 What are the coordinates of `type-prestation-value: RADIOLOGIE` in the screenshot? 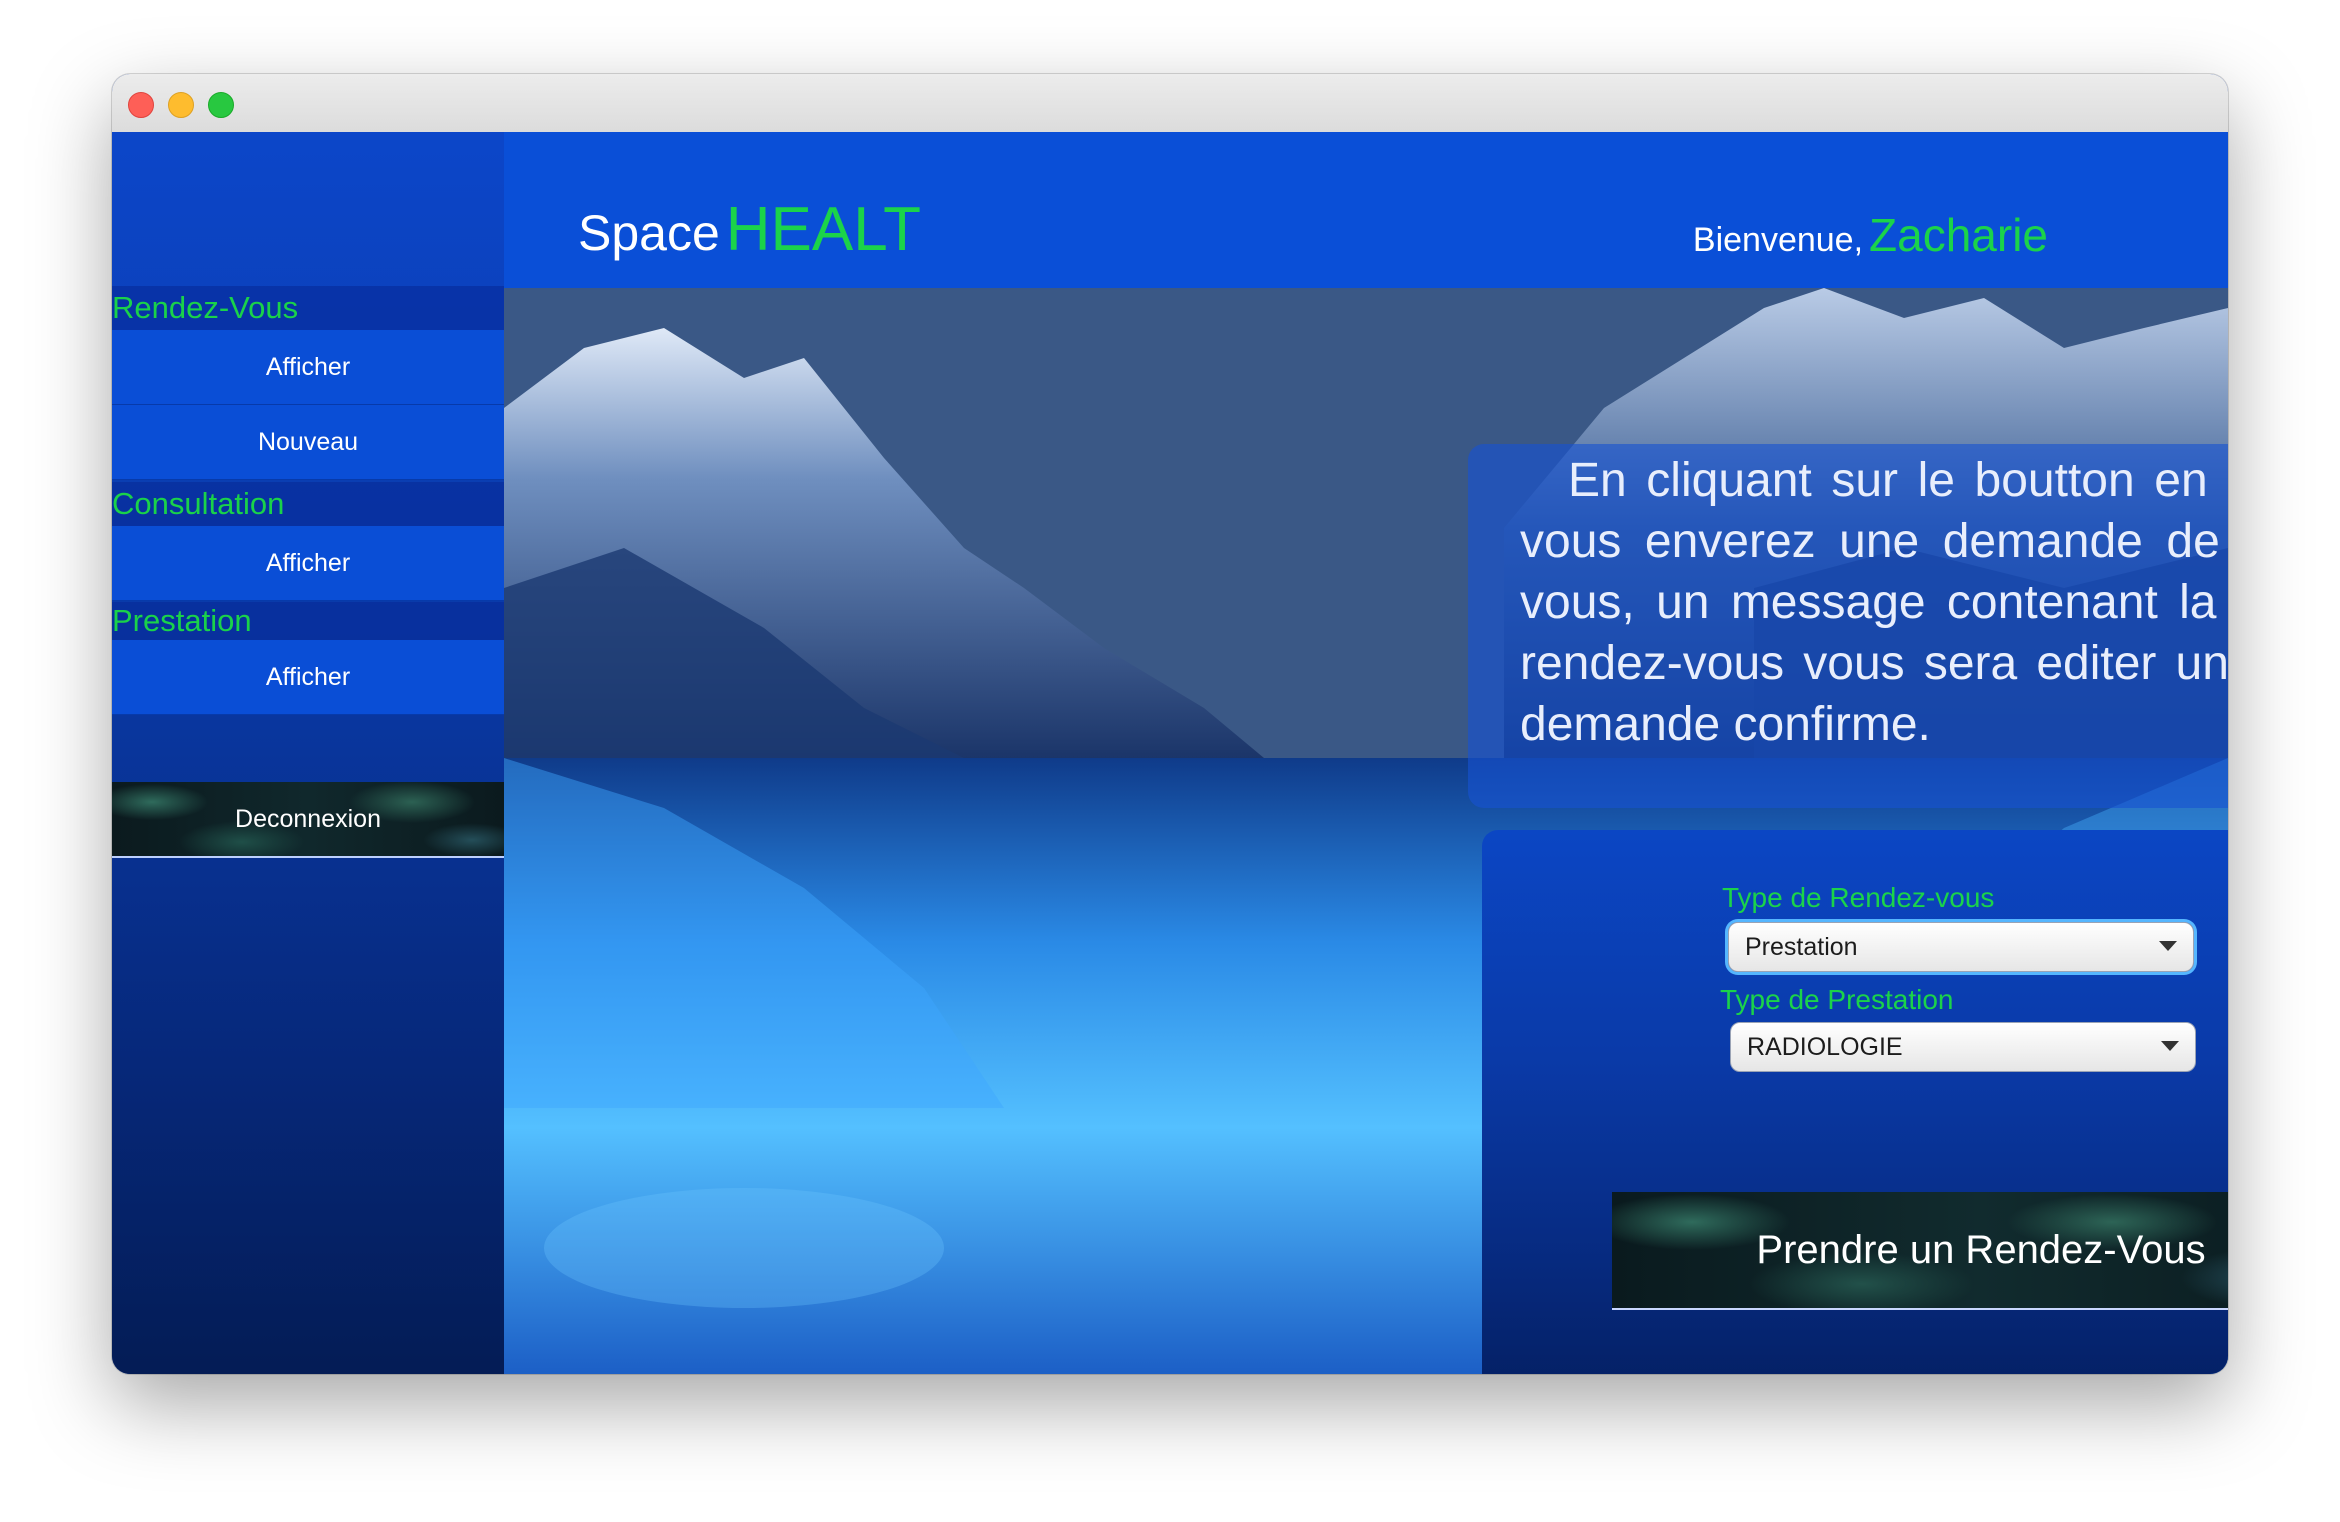 It's located at (1825, 1047).